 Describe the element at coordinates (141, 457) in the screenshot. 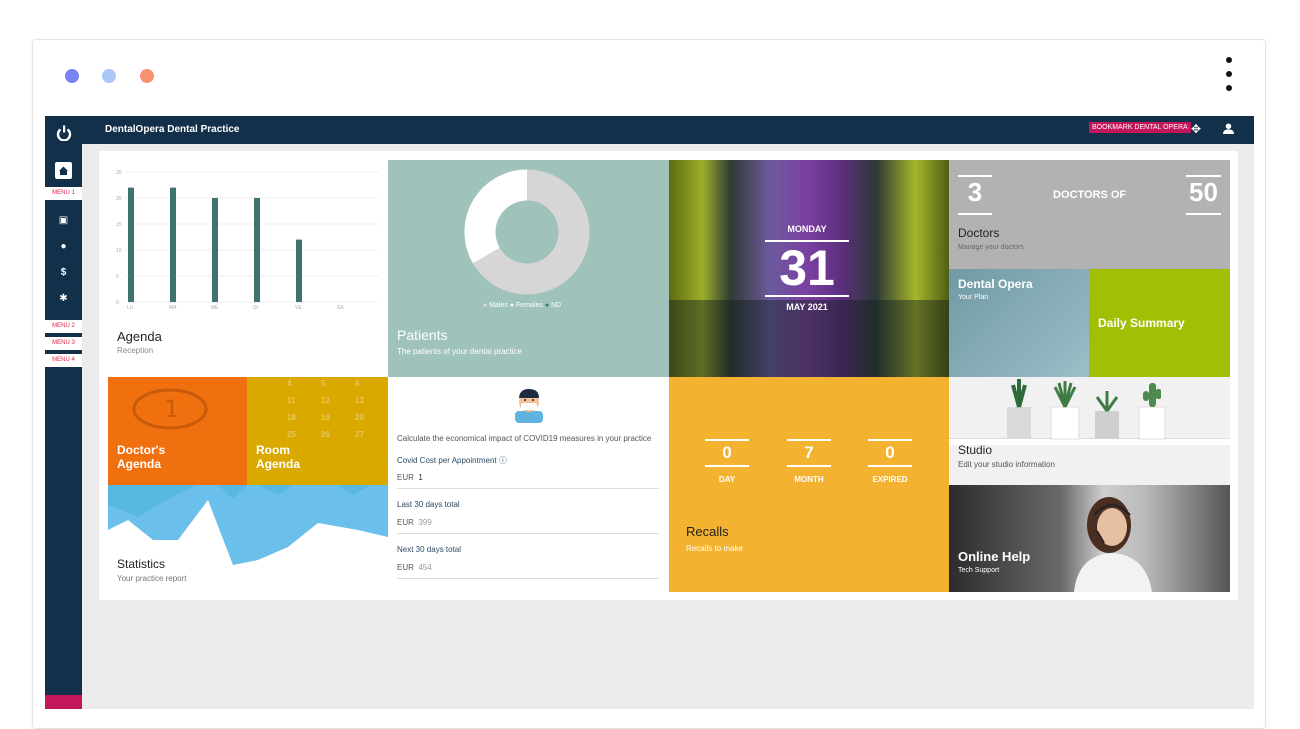

I see `doctor-agenda-title: Doctor's Agenda` at that location.